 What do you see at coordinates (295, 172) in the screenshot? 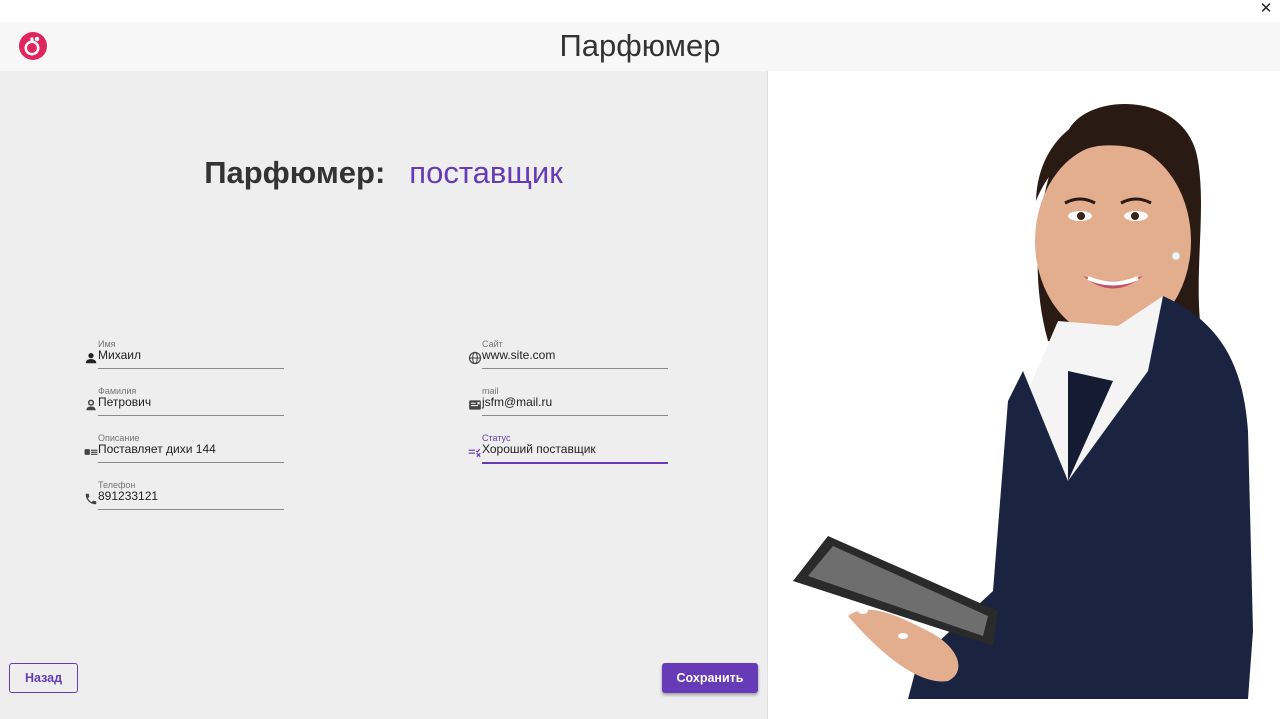
I see `heading-label: Парфюмер:` at bounding box center [295, 172].